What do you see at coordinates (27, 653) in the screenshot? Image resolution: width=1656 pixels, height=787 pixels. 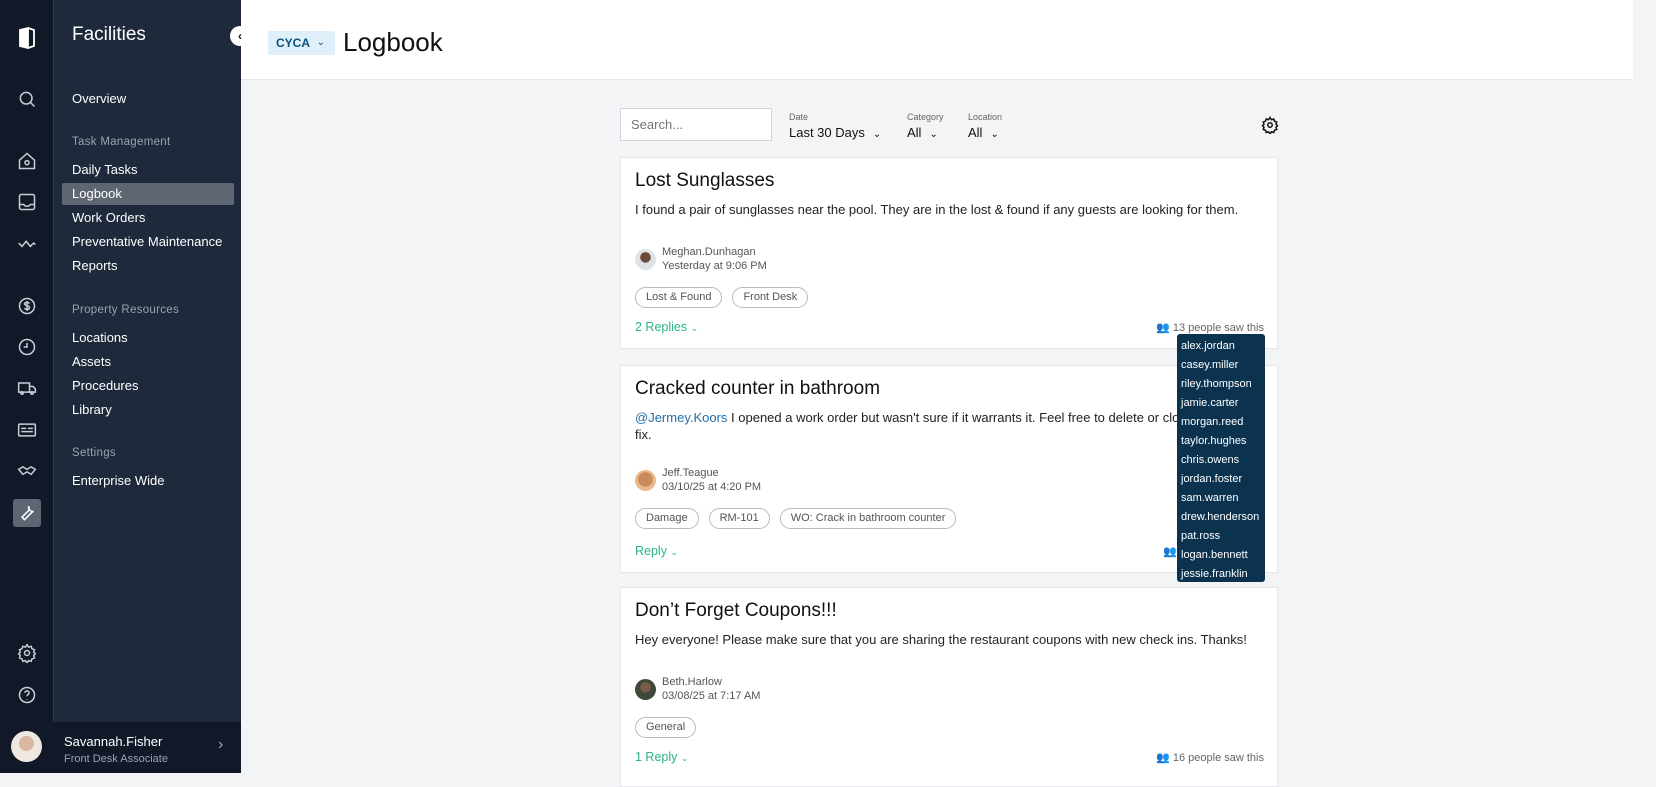 I see `gear-icon` at bounding box center [27, 653].